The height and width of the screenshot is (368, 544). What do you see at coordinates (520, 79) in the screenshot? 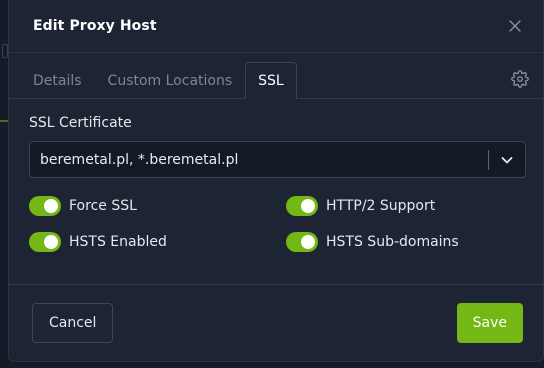
I see `gear-icon` at bounding box center [520, 79].